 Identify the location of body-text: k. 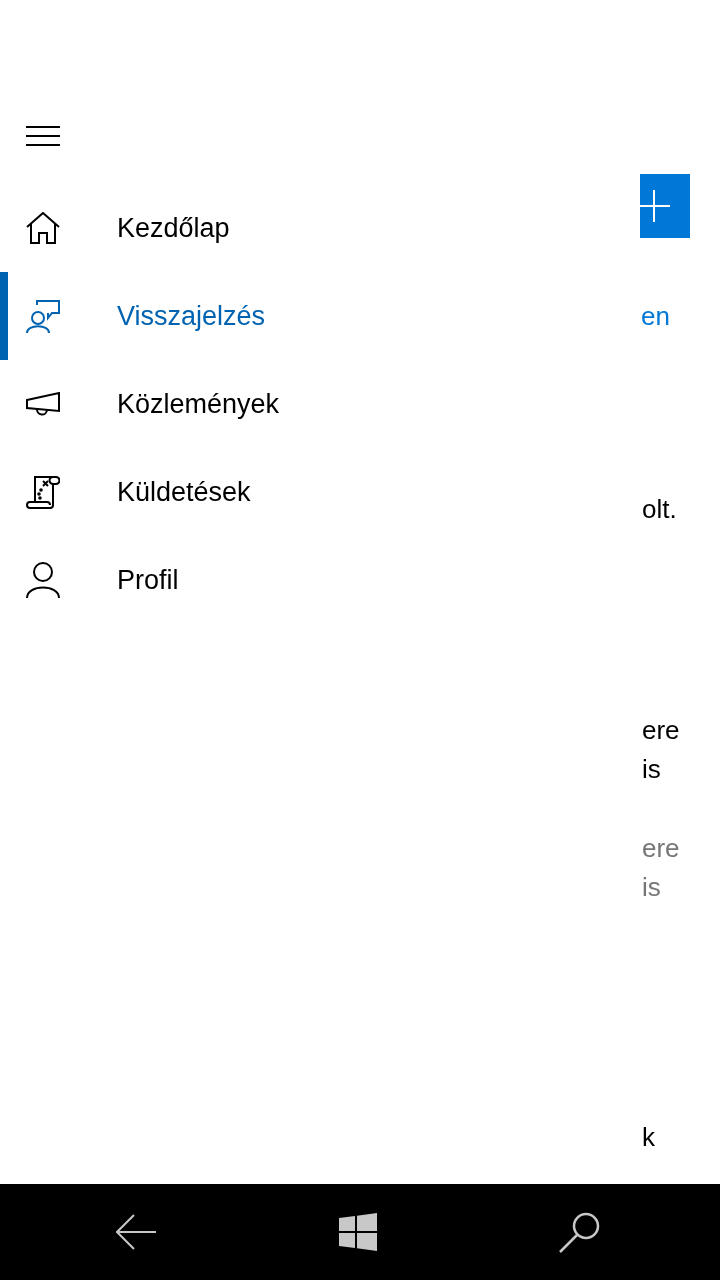
(648, 1137).